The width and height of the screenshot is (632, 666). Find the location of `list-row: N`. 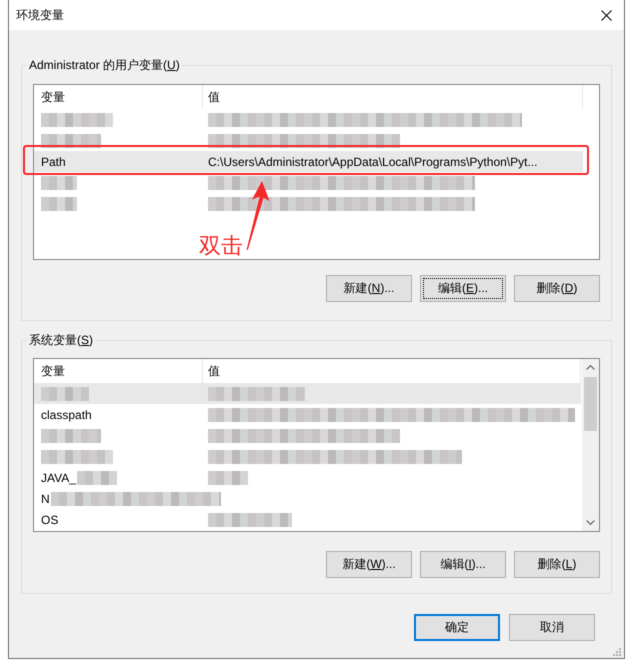

list-row: N is located at coordinates (307, 498).